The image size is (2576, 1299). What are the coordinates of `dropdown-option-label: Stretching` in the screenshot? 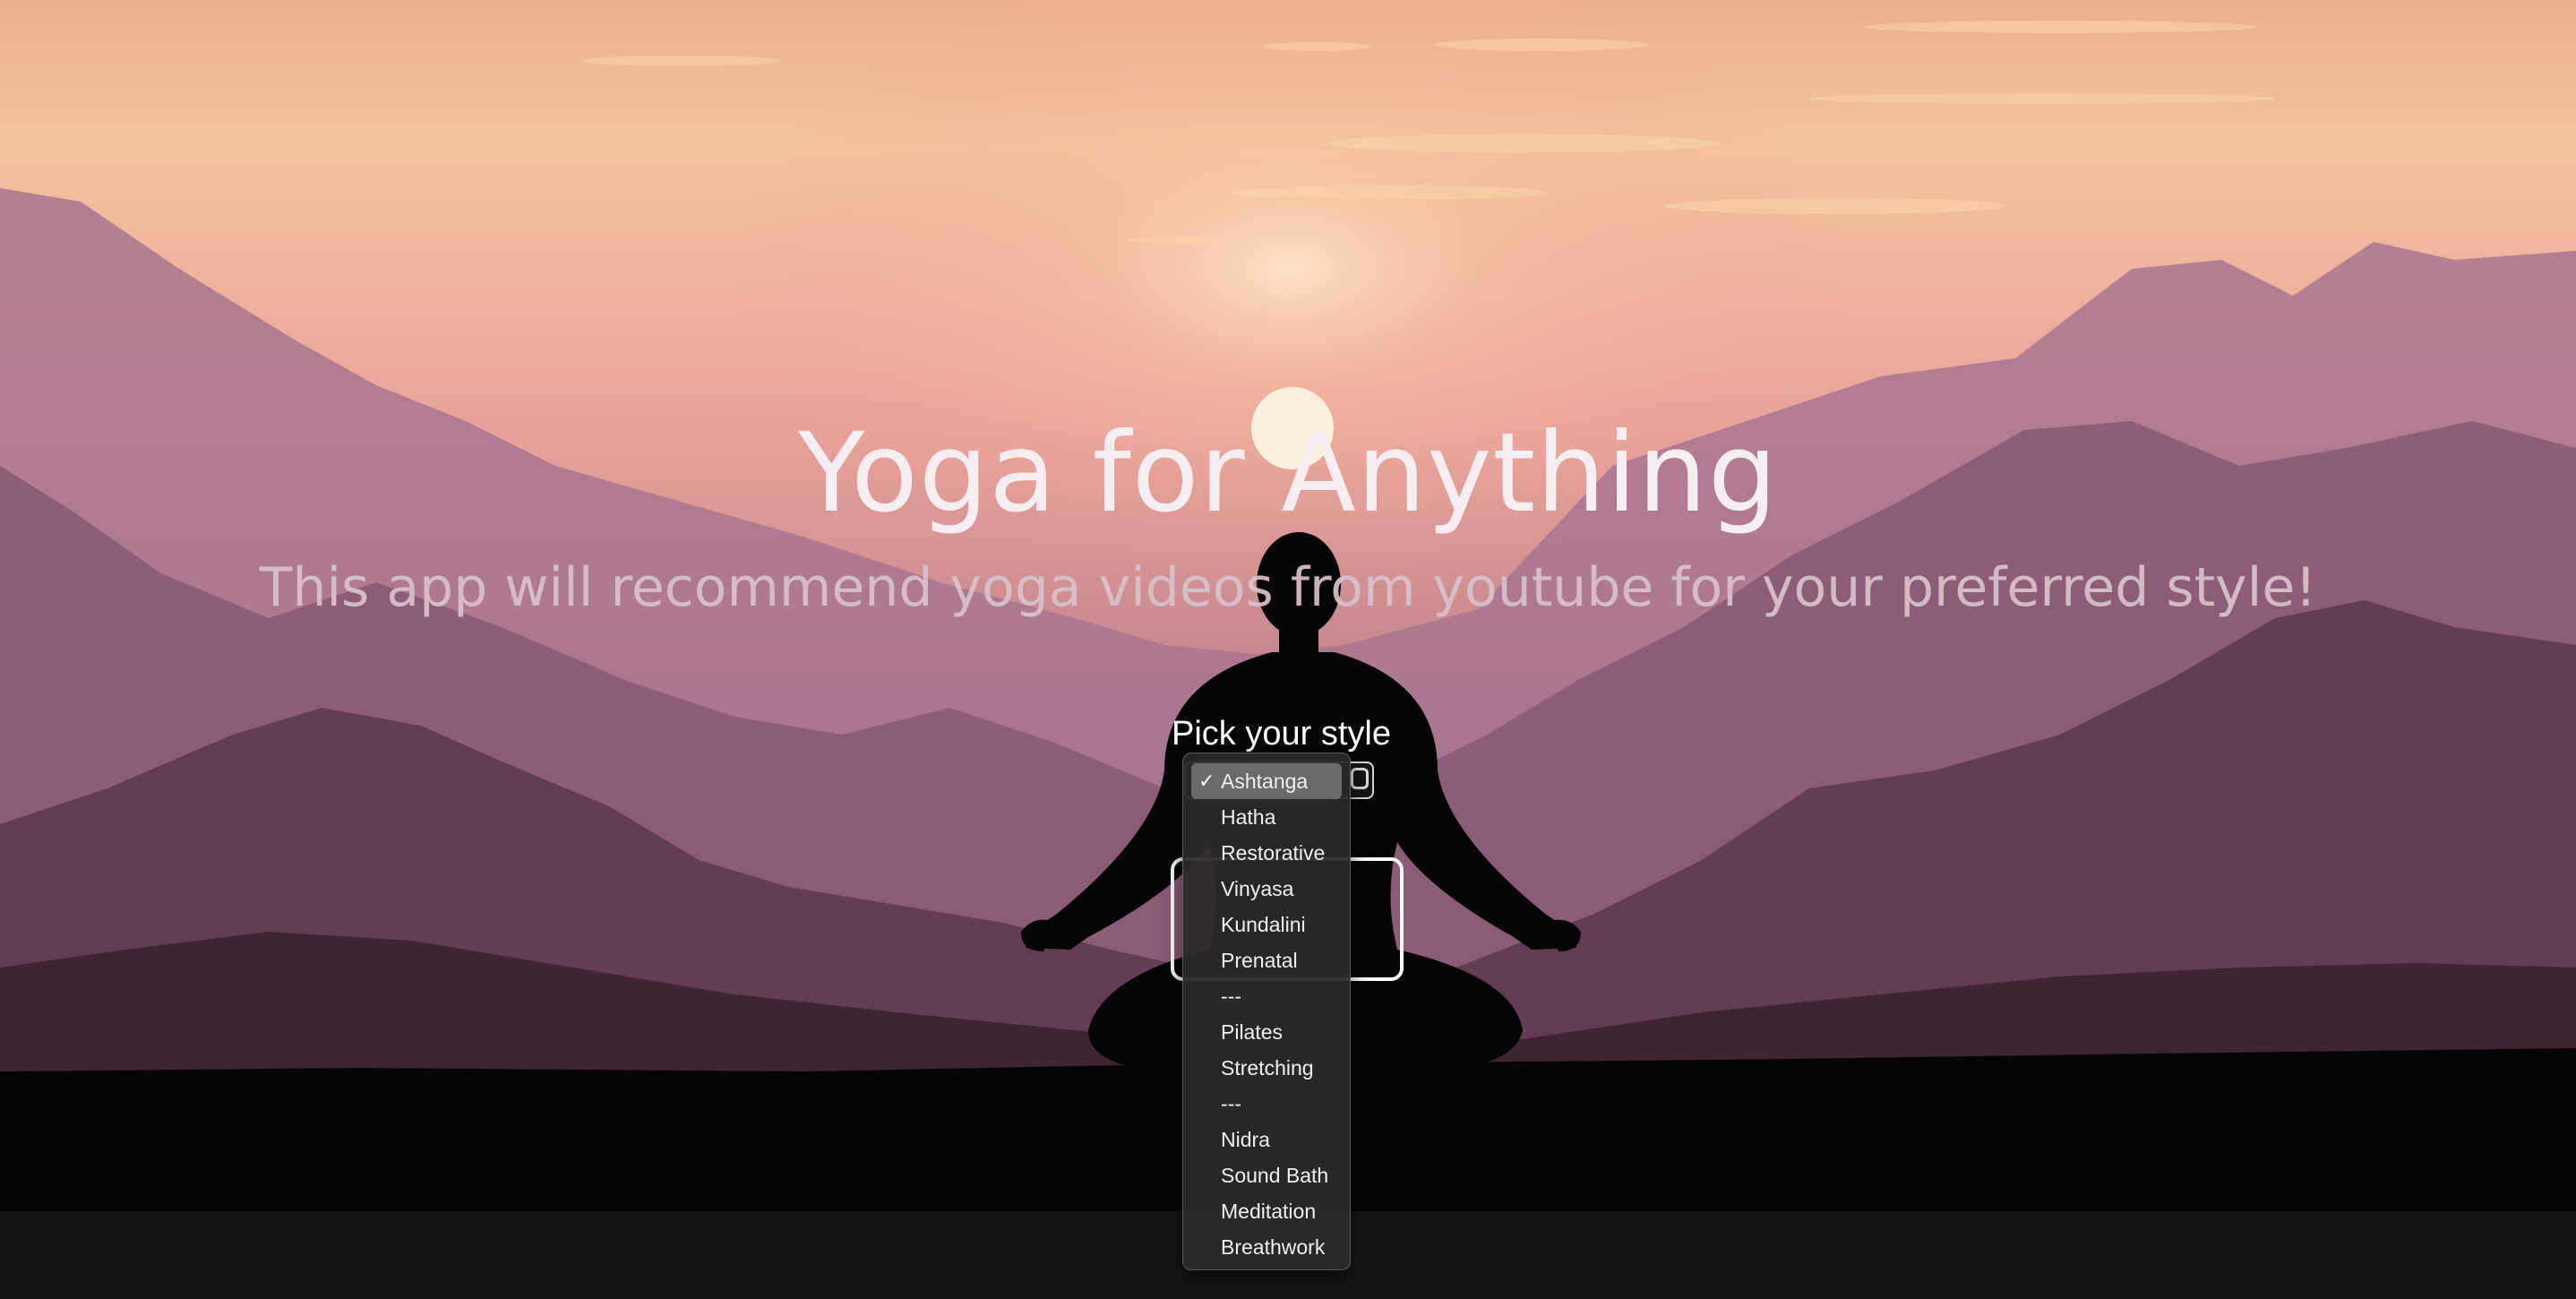 It's located at (1267, 1068).